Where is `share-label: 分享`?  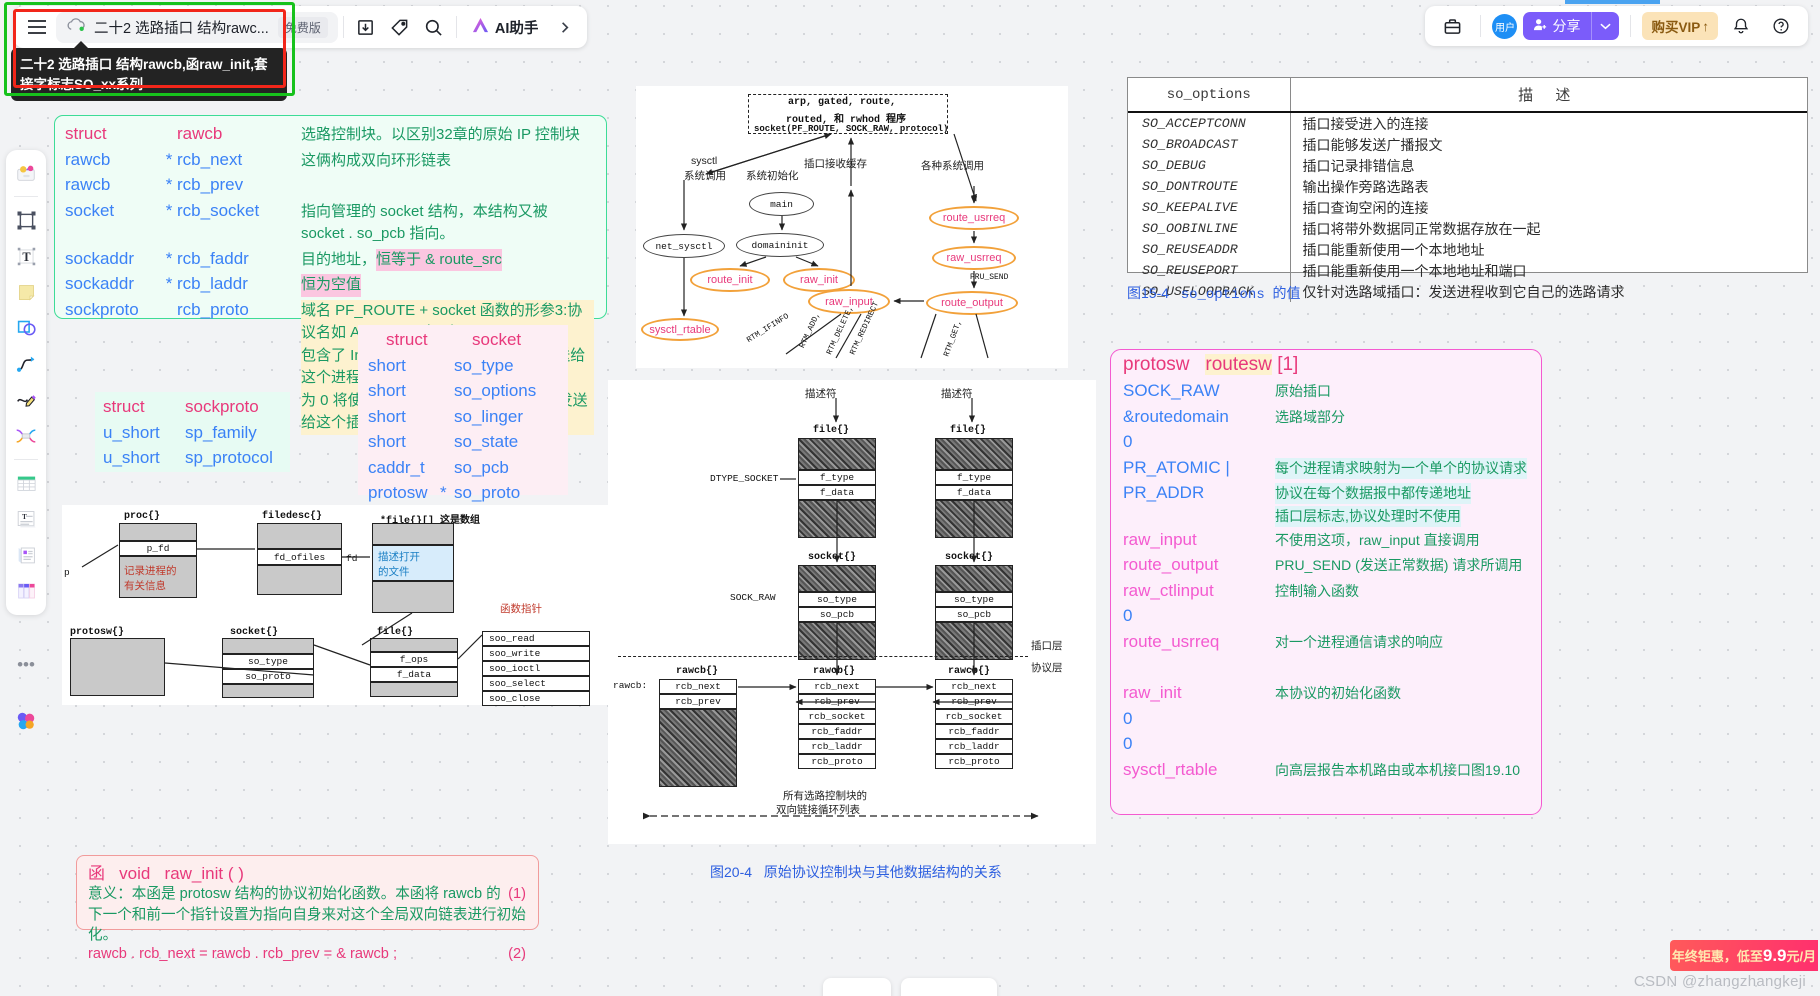
share-label: 分享 is located at coordinates (1566, 26).